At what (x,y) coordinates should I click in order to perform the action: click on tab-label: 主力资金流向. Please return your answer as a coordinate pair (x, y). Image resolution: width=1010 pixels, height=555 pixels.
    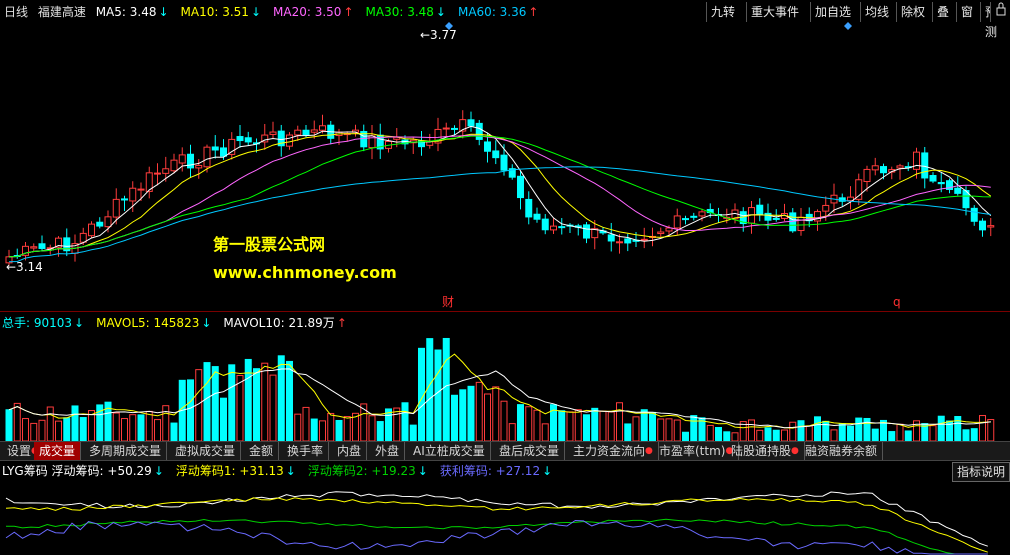
    Looking at the image, I should click on (609, 451).